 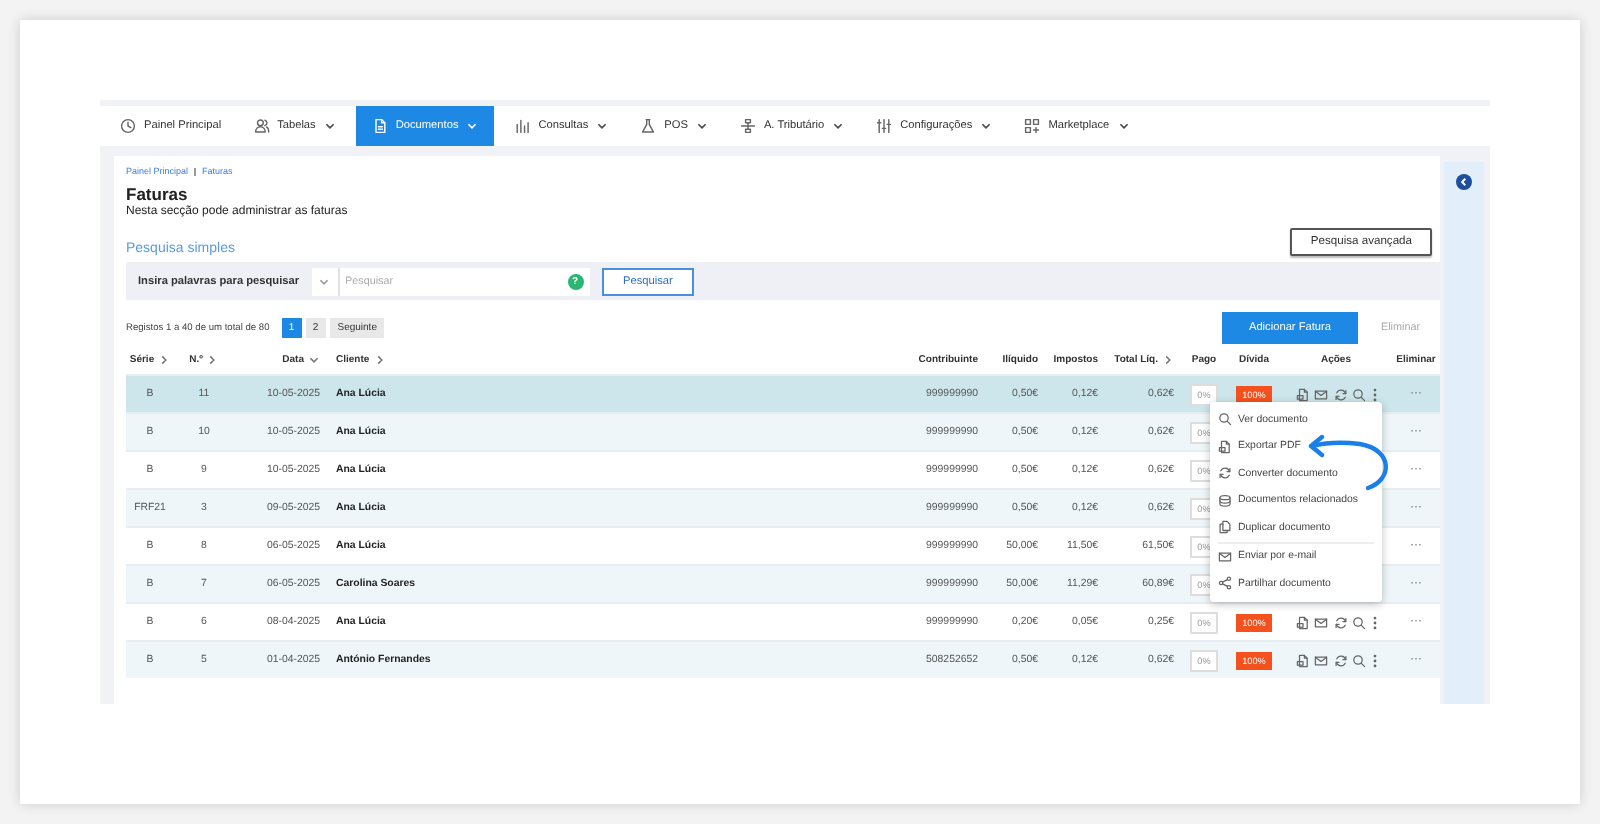 I want to click on share-icon, so click(x=1225, y=583).